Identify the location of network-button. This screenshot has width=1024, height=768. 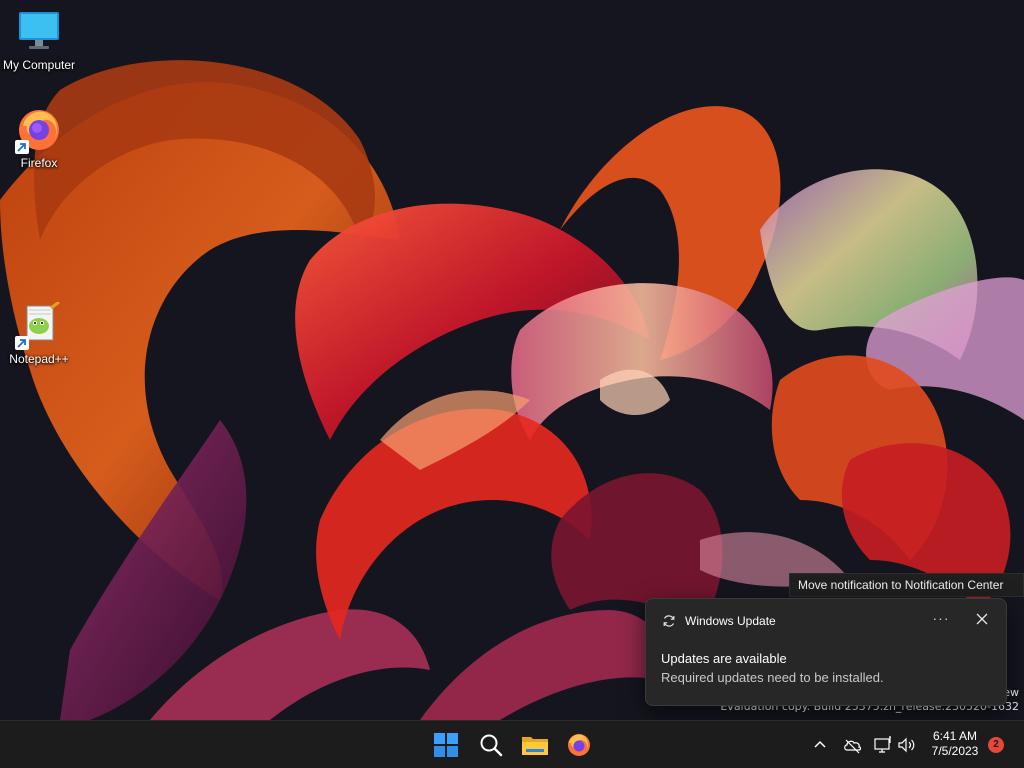
(883, 745).